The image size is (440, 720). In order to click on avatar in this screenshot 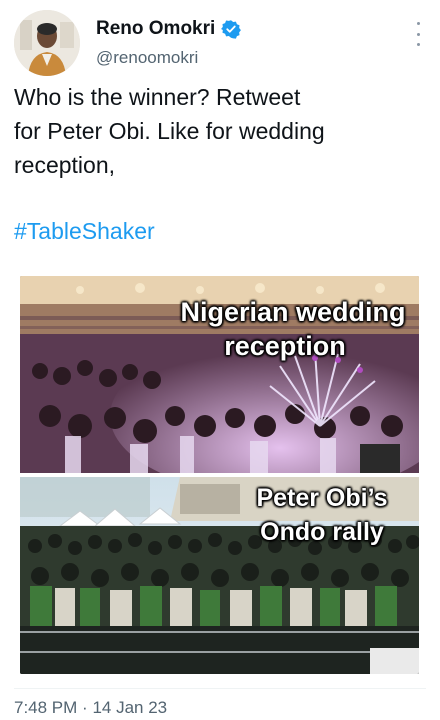, I will do `click(47, 43)`.